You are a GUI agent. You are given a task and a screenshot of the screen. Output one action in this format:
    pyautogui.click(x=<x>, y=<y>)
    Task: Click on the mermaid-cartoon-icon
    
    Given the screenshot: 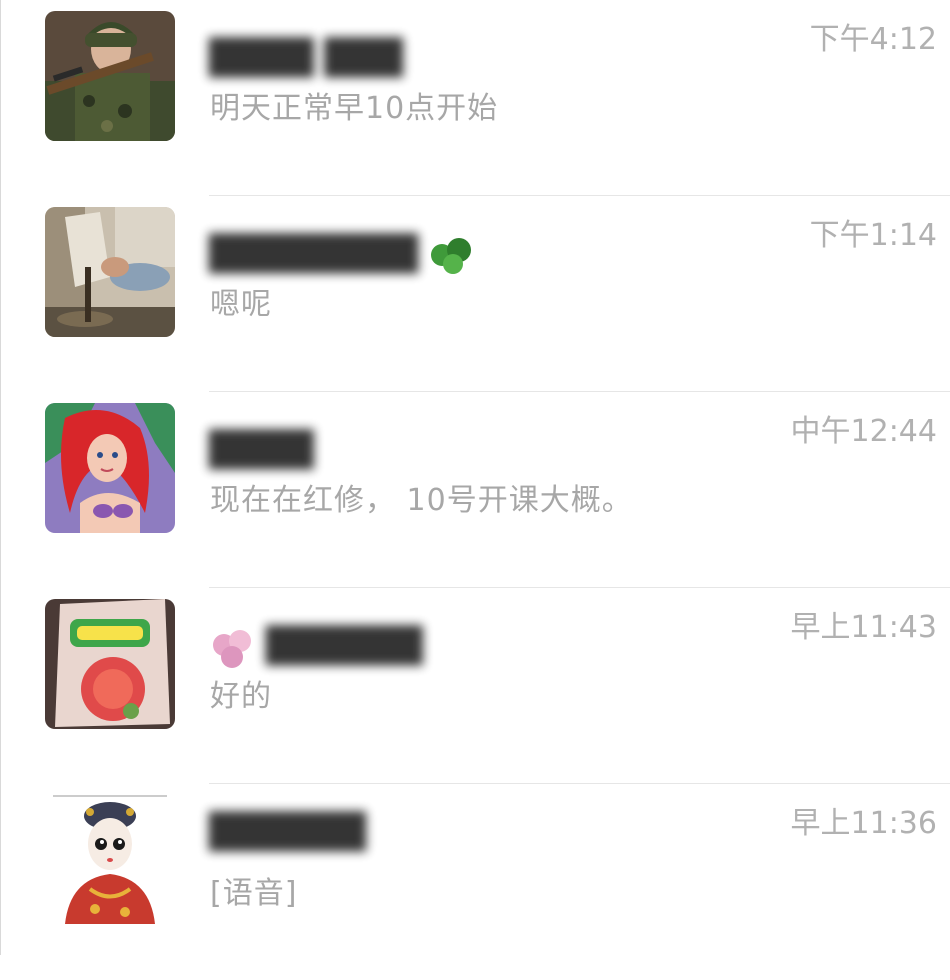 What is the action you would take?
    pyautogui.click(x=110, y=468)
    